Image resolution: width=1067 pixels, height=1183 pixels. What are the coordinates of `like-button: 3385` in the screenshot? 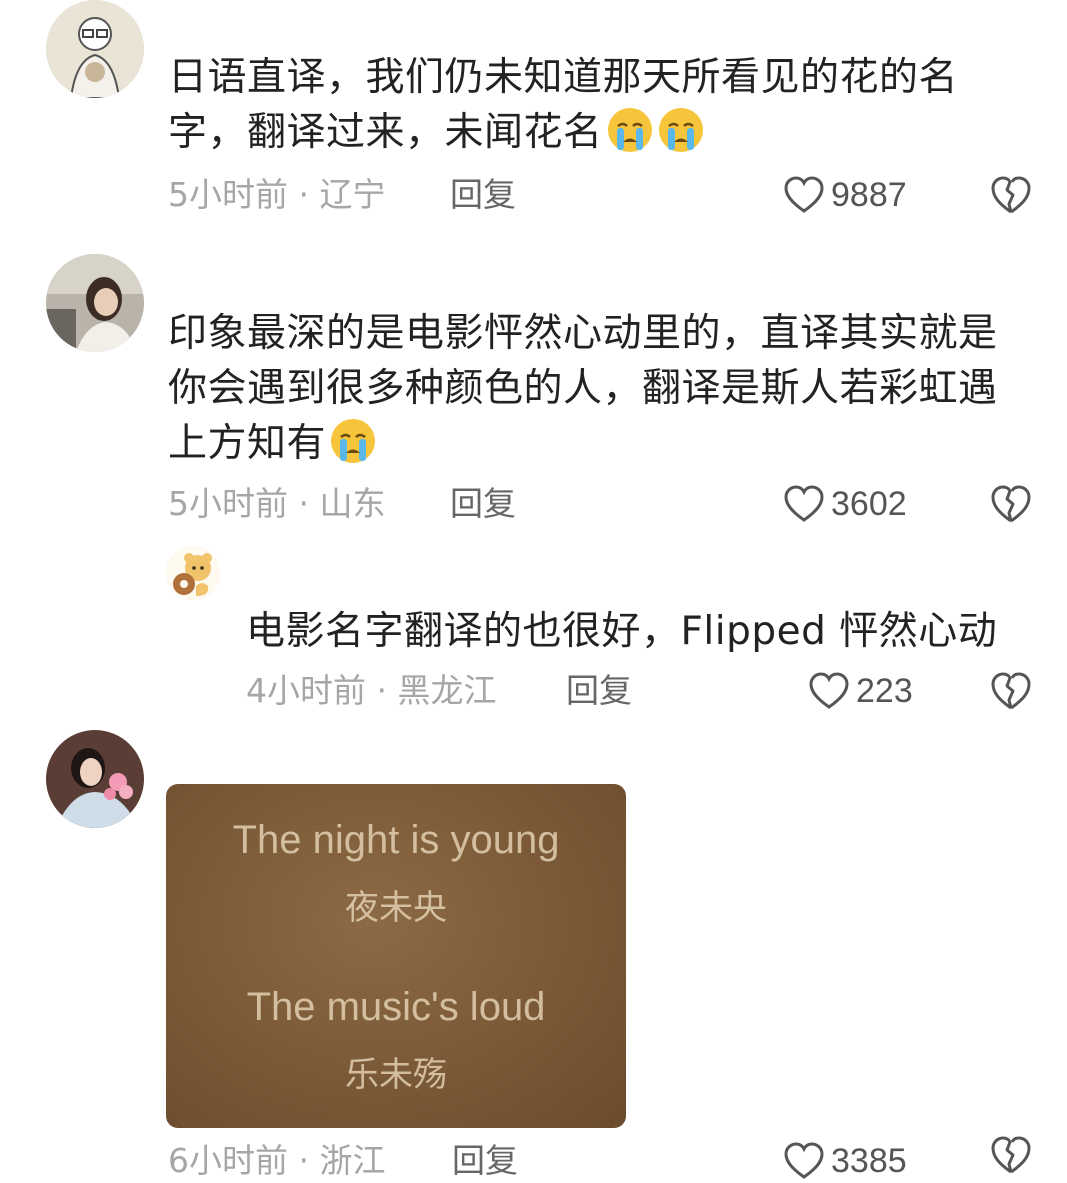 It's located at (845, 1161).